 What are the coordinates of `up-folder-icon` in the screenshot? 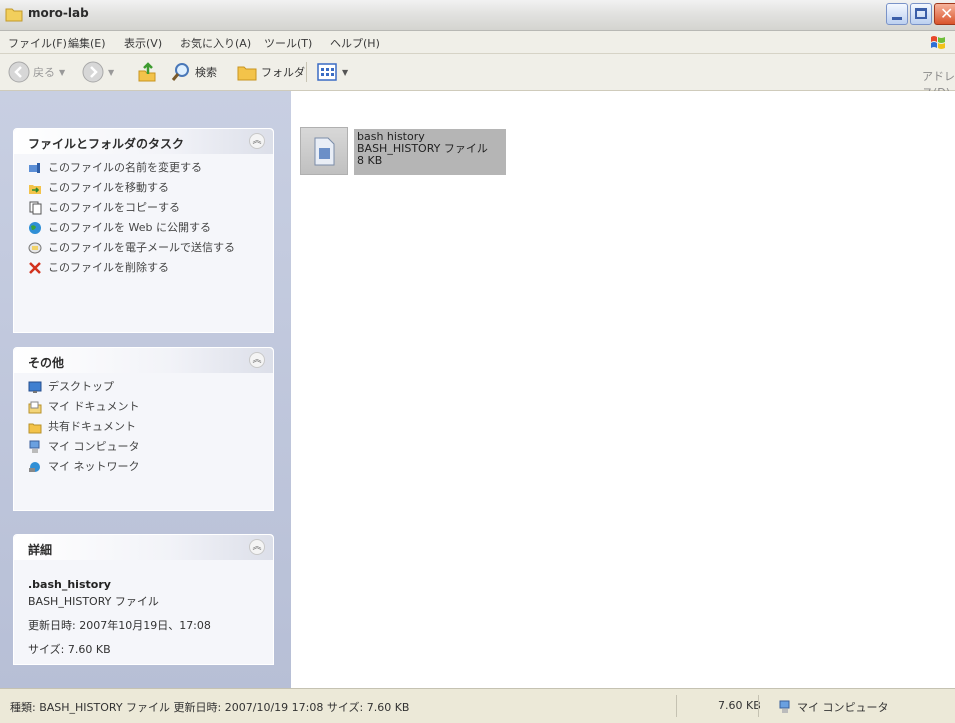 It's located at (147, 72).